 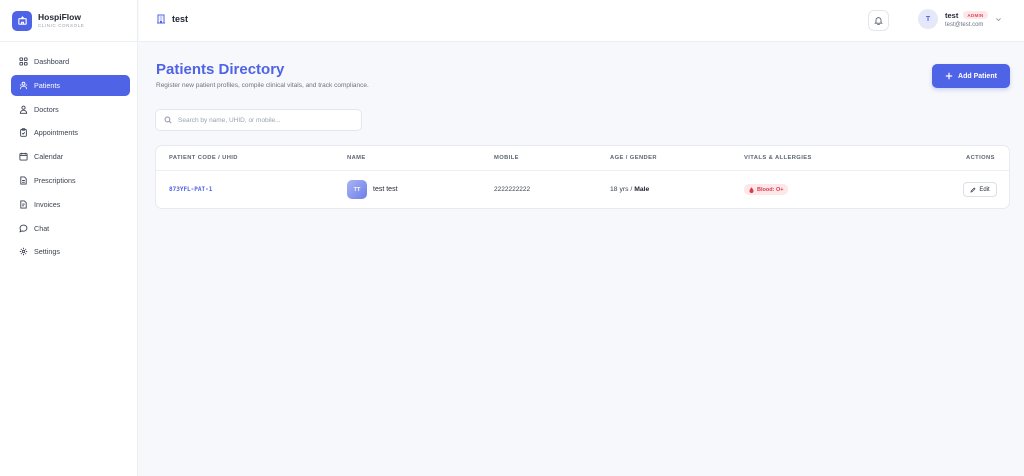 What do you see at coordinates (633, 158) in the screenshot?
I see `column-header-age-gender: AGE / GENDER` at bounding box center [633, 158].